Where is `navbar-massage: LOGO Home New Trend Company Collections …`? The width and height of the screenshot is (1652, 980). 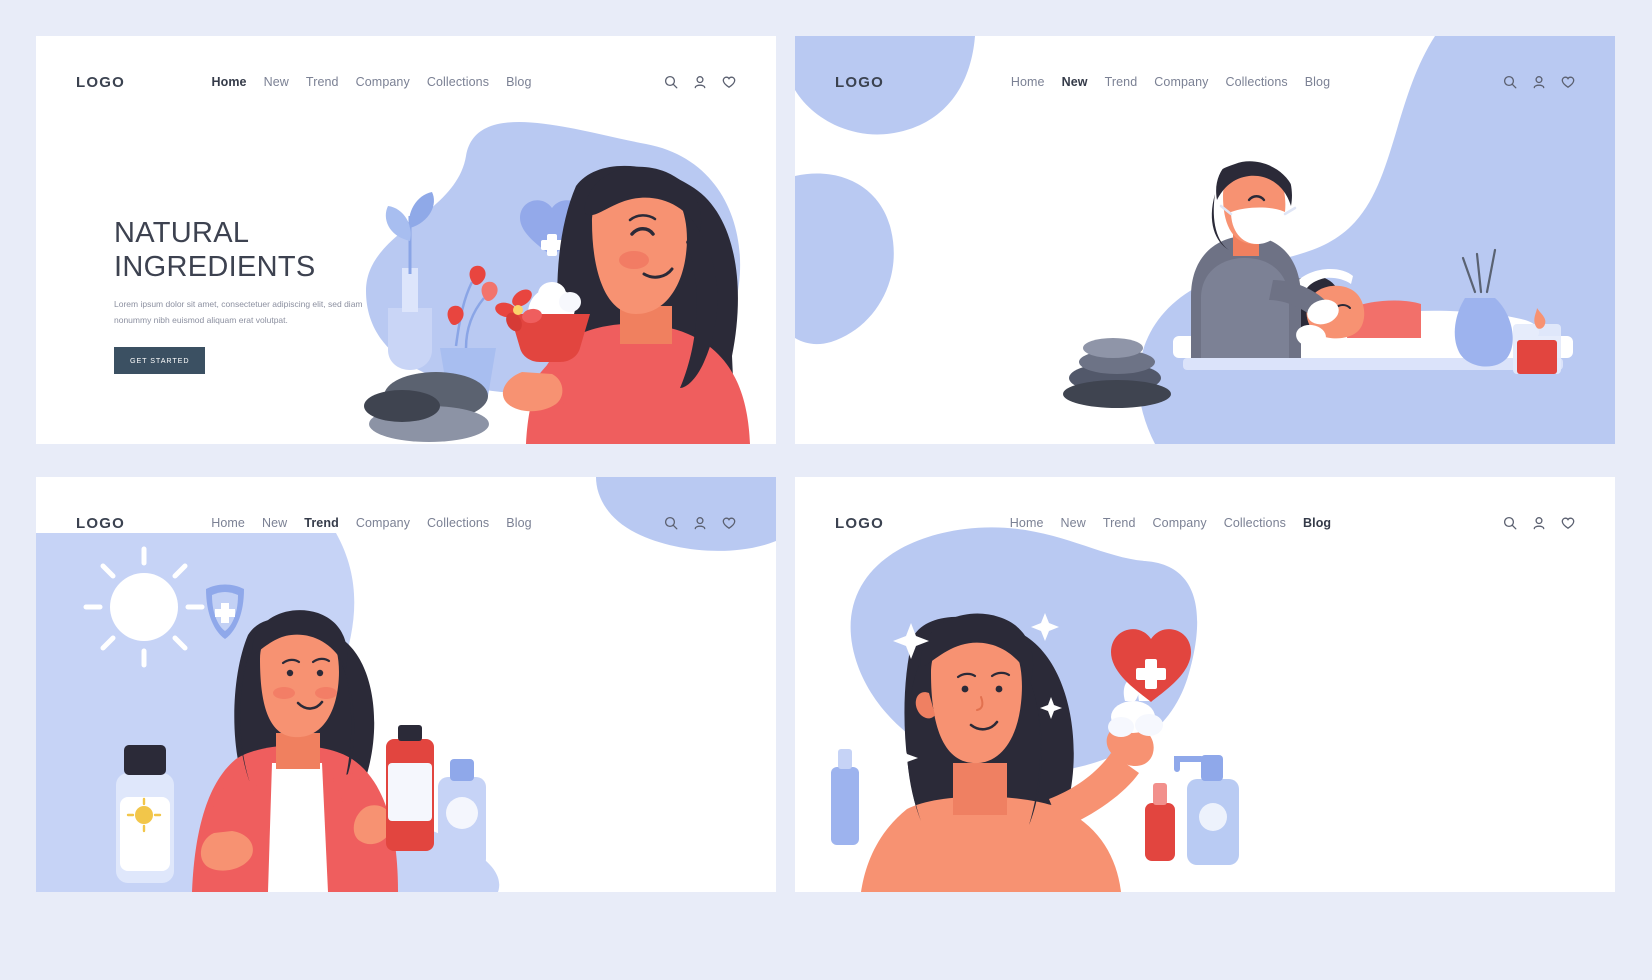 navbar-massage: LOGO Home New Trend Company Collections … is located at coordinates (1205, 82).